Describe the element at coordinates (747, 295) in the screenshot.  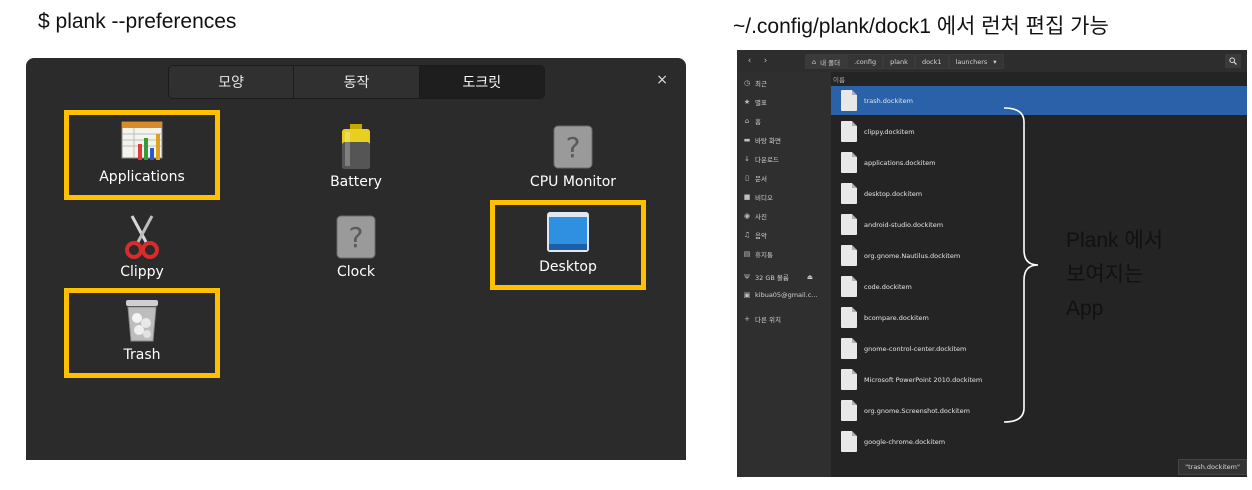
I see `account-icon: ▣` at that location.